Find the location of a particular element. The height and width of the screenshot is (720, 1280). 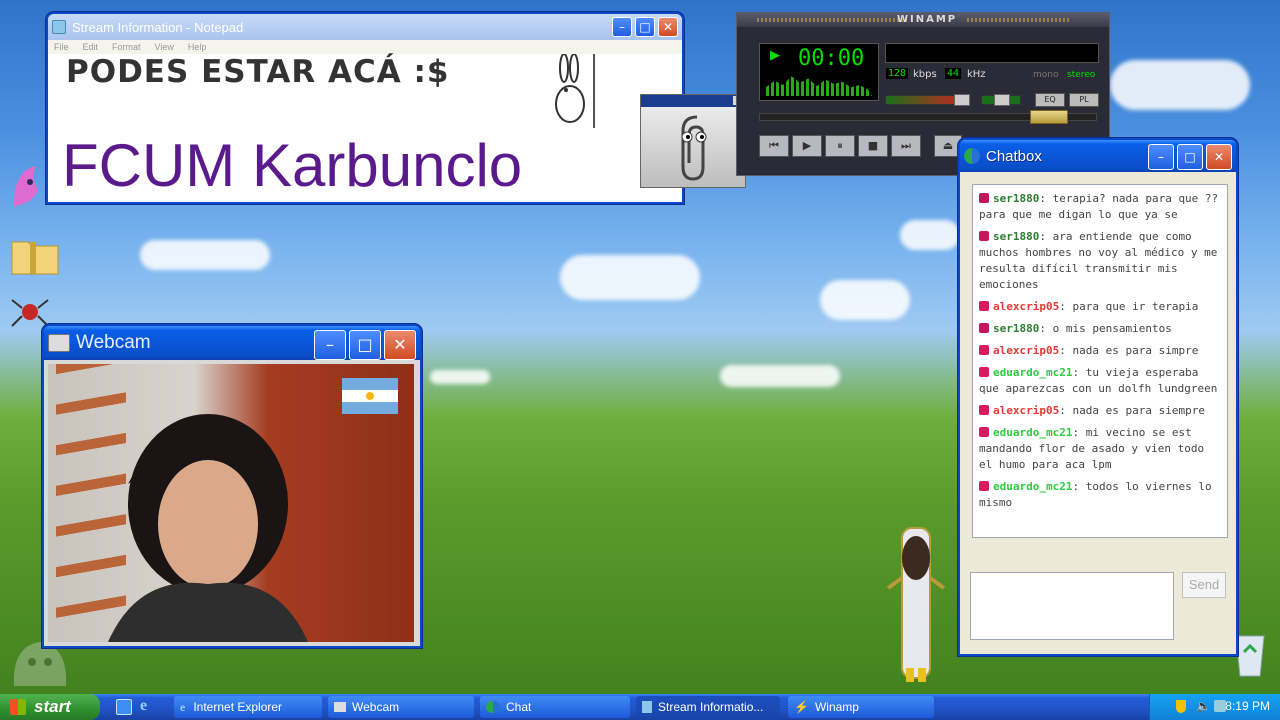

streamer-person is located at coordinates (208, 528).